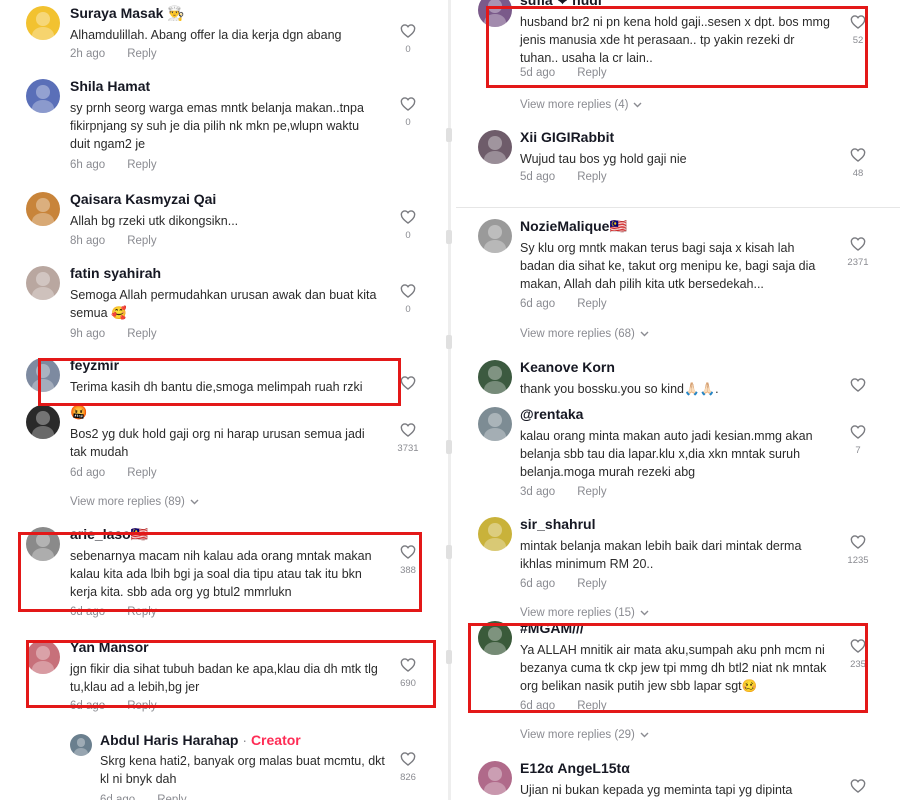 This screenshot has height=800, width=900. I want to click on commenter-name: feyzmir, so click(94, 365).